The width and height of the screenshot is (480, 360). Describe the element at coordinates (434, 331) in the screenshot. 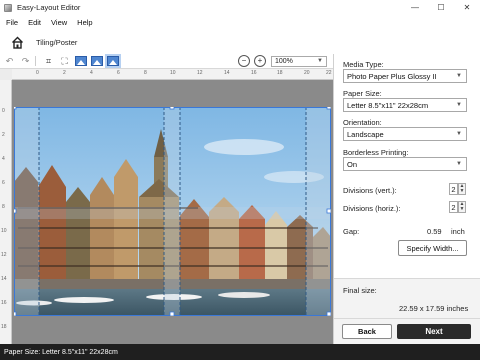

I see `next-button: Next` at that location.